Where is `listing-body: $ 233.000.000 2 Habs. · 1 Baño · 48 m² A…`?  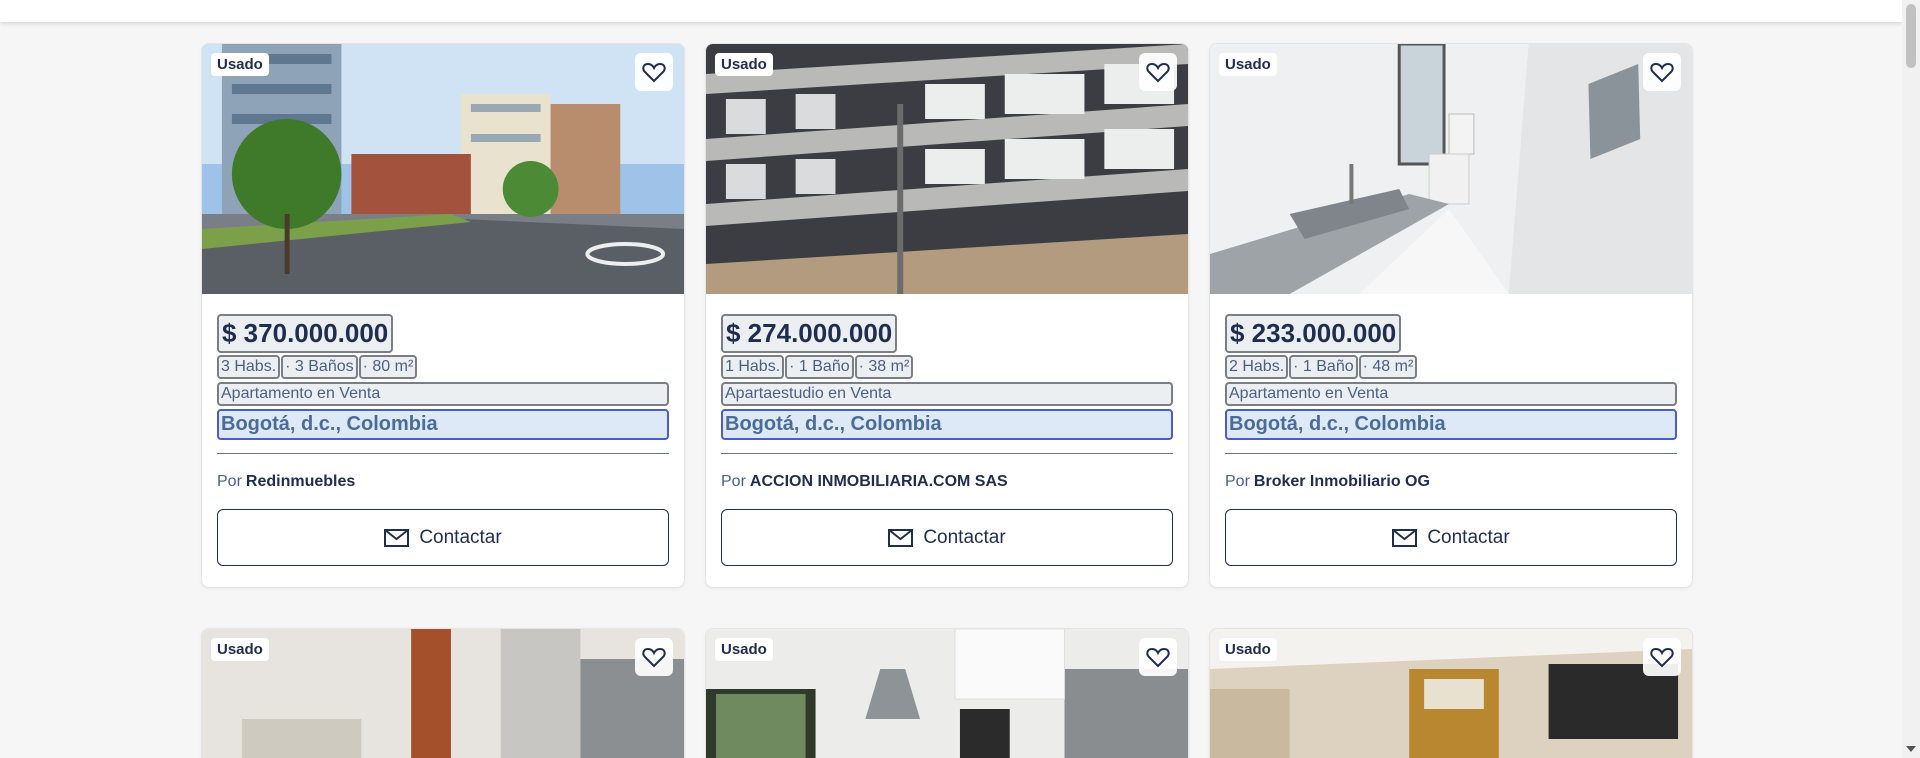
listing-body: $ 233.000.000 2 Habs. · 1 Baño · 48 m² A… is located at coordinates (1451, 430).